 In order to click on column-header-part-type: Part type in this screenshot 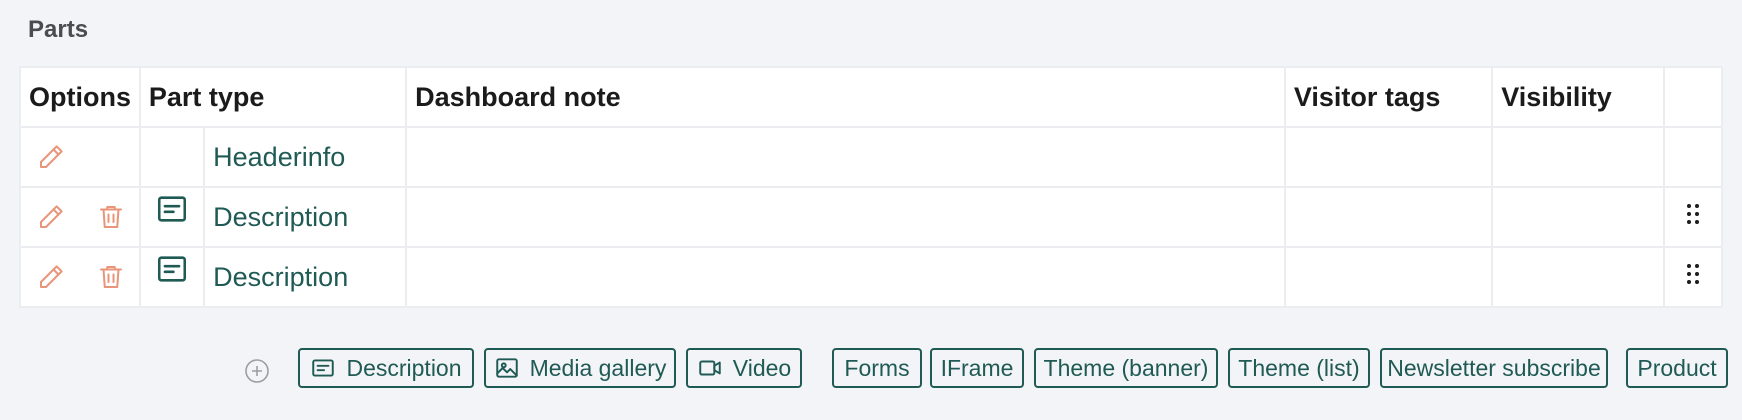, I will do `click(273, 97)`.